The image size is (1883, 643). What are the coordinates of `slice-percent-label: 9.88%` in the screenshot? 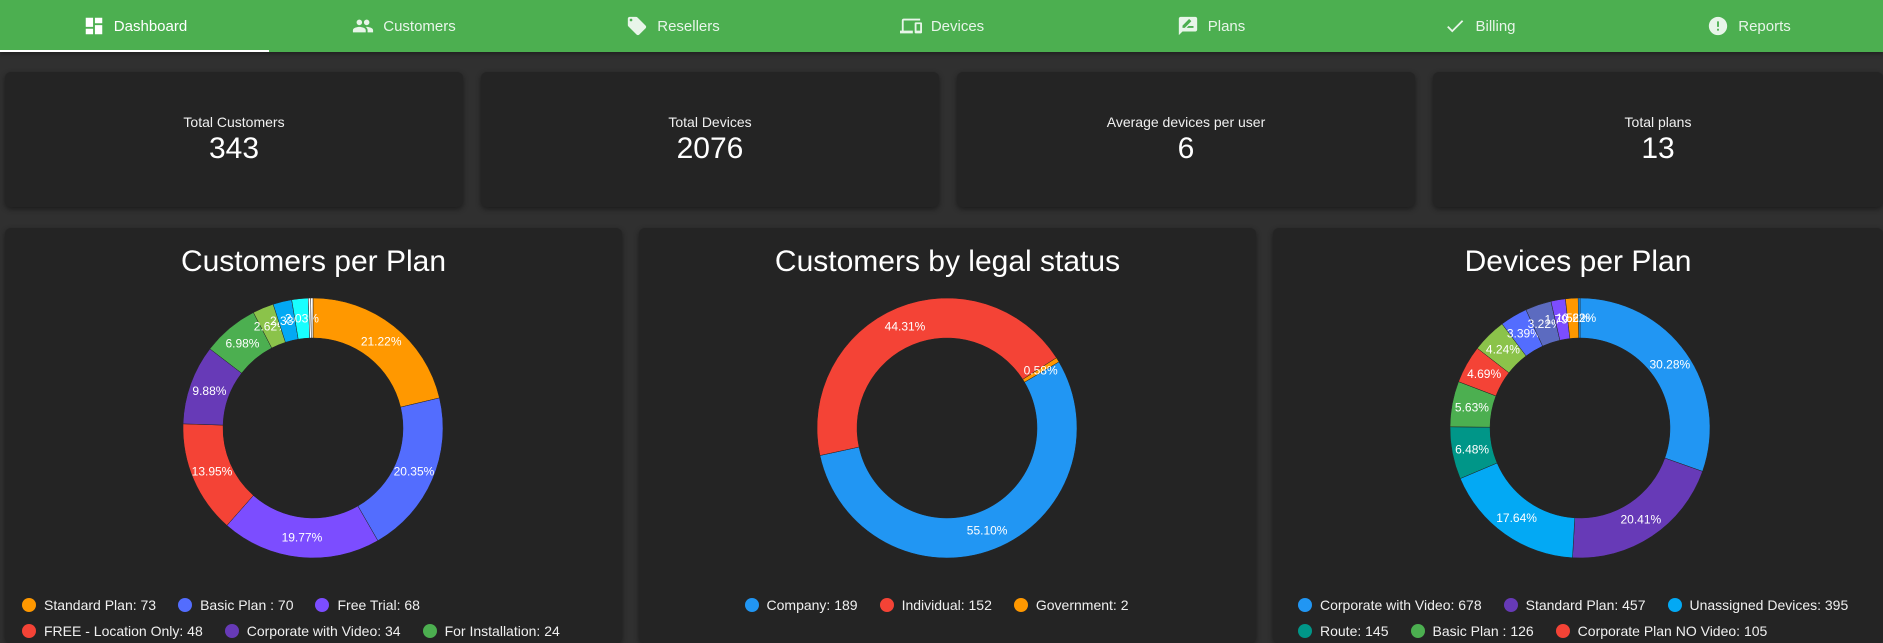 It's located at (209, 391).